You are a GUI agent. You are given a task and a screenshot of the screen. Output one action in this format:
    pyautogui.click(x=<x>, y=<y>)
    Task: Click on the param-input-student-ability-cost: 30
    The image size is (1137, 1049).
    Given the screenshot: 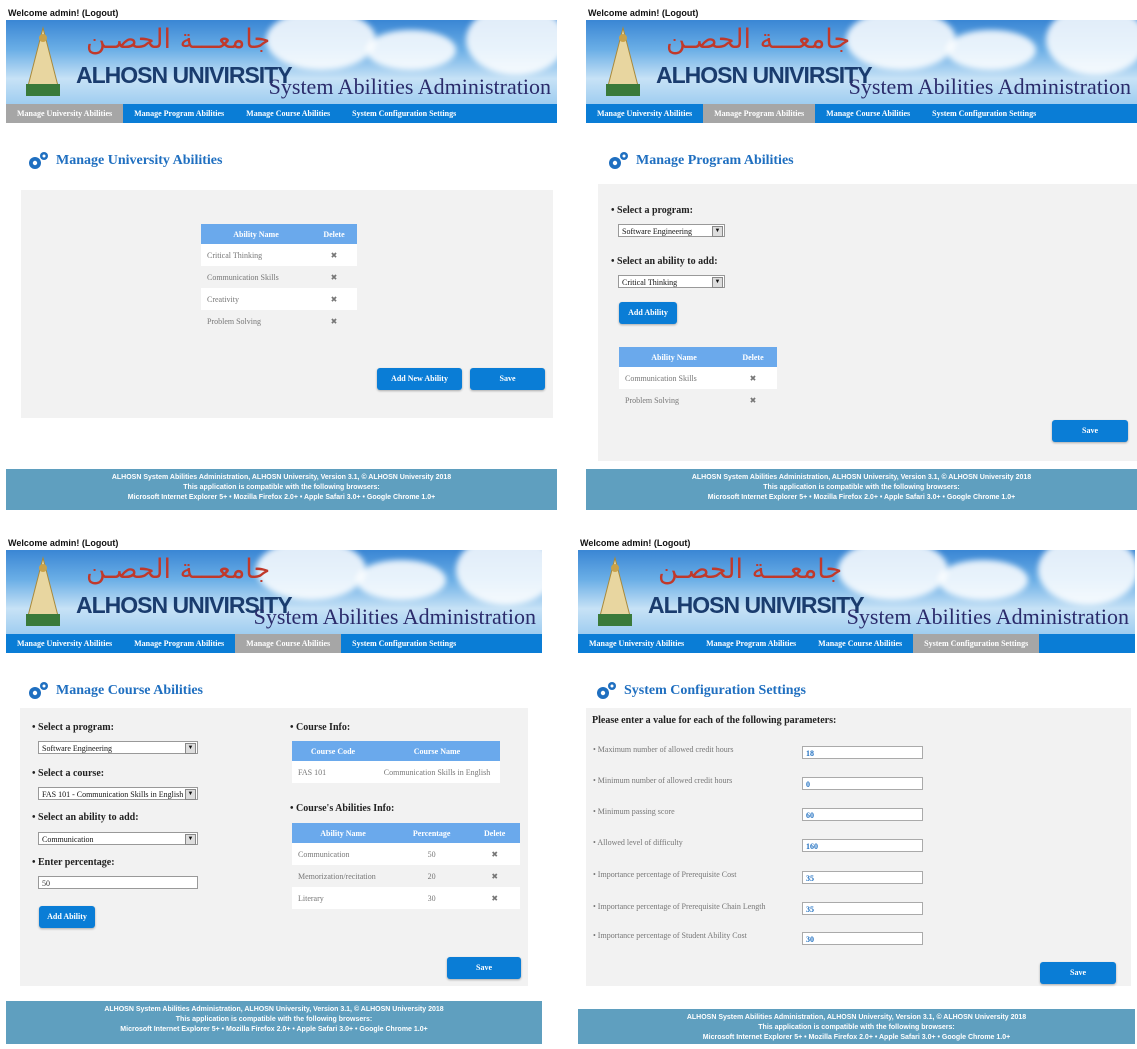 What is the action you would take?
    pyautogui.click(x=862, y=938)
    